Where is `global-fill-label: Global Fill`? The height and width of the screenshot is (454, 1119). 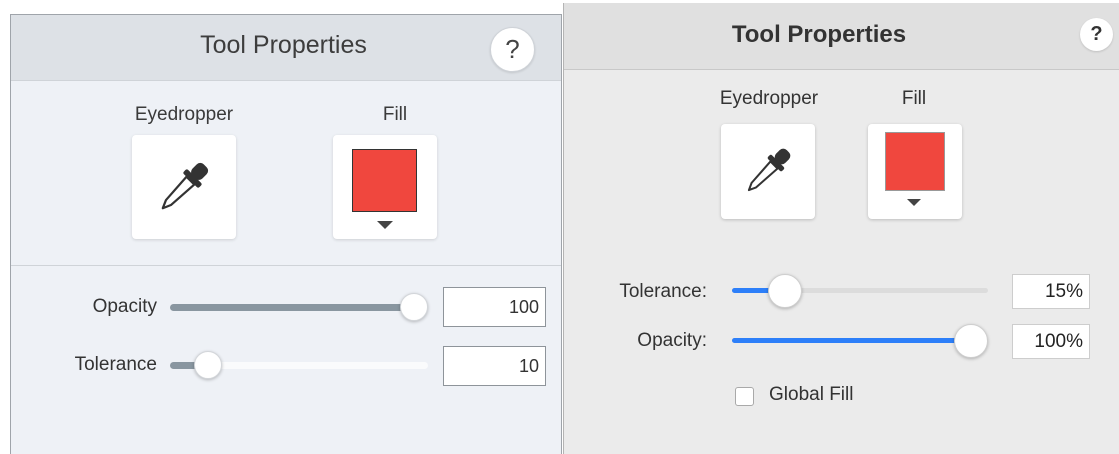
global-fill-label: Global Fill is located at coordinates (811, 394).